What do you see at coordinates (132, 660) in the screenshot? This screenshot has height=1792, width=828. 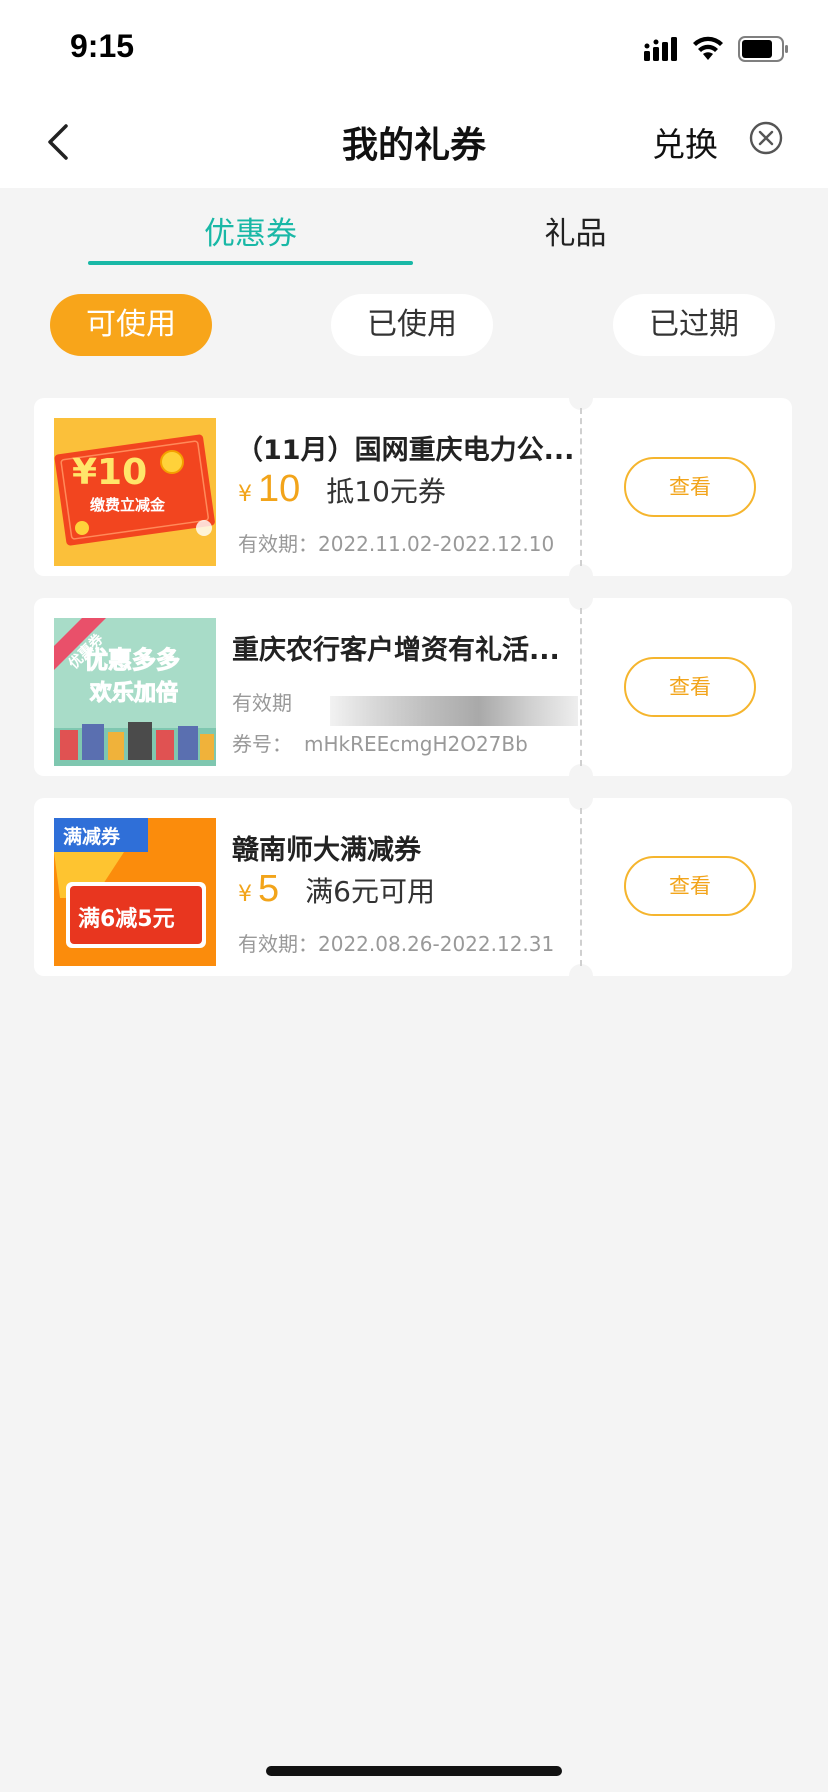 I see `thumb-line1-text: 优惠多多` at bounding box center [132, 660].